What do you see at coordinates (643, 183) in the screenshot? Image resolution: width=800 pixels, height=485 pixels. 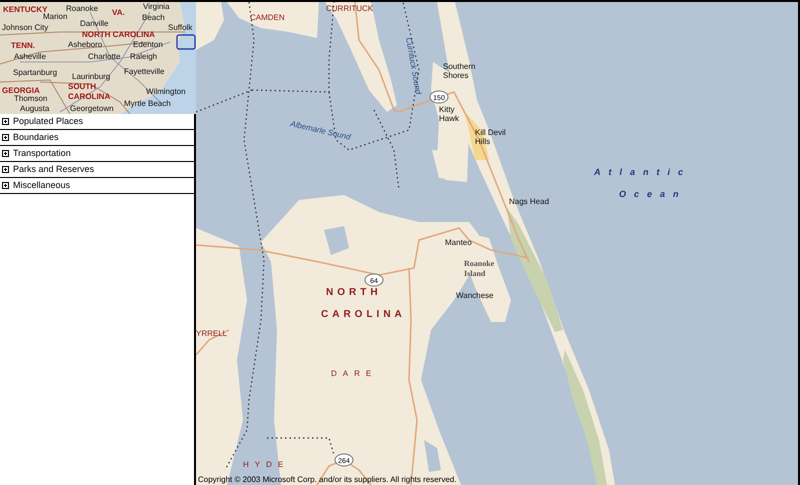 I see `ocean-label: Atlantic Ocean` at bounding box center [643, 183].